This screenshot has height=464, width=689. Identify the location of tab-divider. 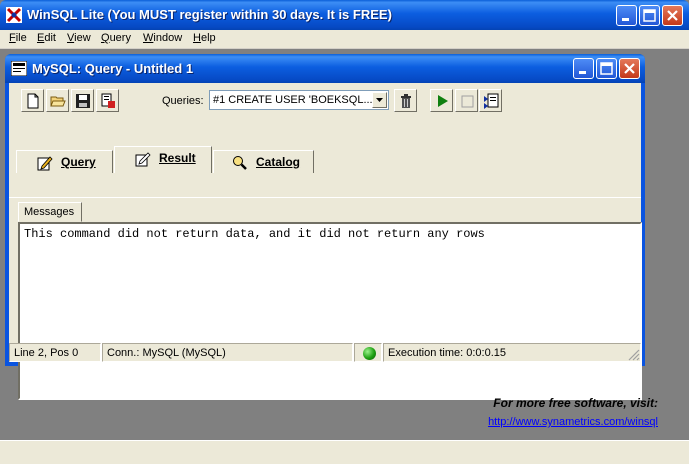
(325, 197).